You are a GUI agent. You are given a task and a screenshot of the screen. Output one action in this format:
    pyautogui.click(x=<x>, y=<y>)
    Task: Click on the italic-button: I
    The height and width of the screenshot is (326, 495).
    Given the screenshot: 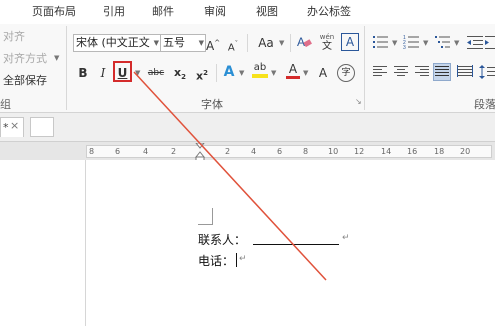 What is the action you would take?
    pyautogui.click(x=103, y=73)
    